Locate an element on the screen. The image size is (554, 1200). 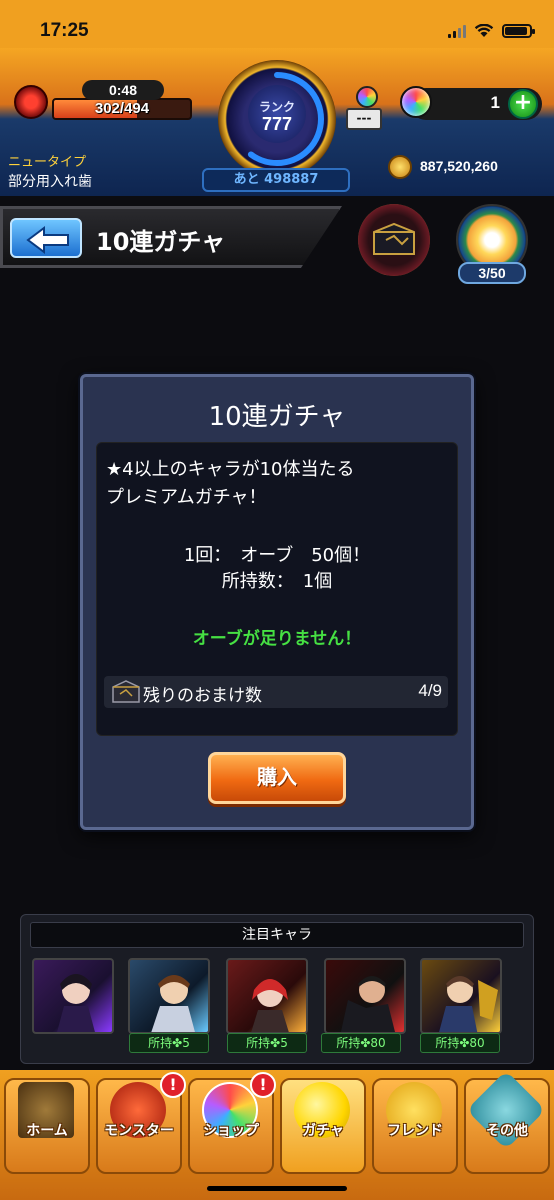
nav-gacha-label: ガチャ is located at coordinates (323, 1131).